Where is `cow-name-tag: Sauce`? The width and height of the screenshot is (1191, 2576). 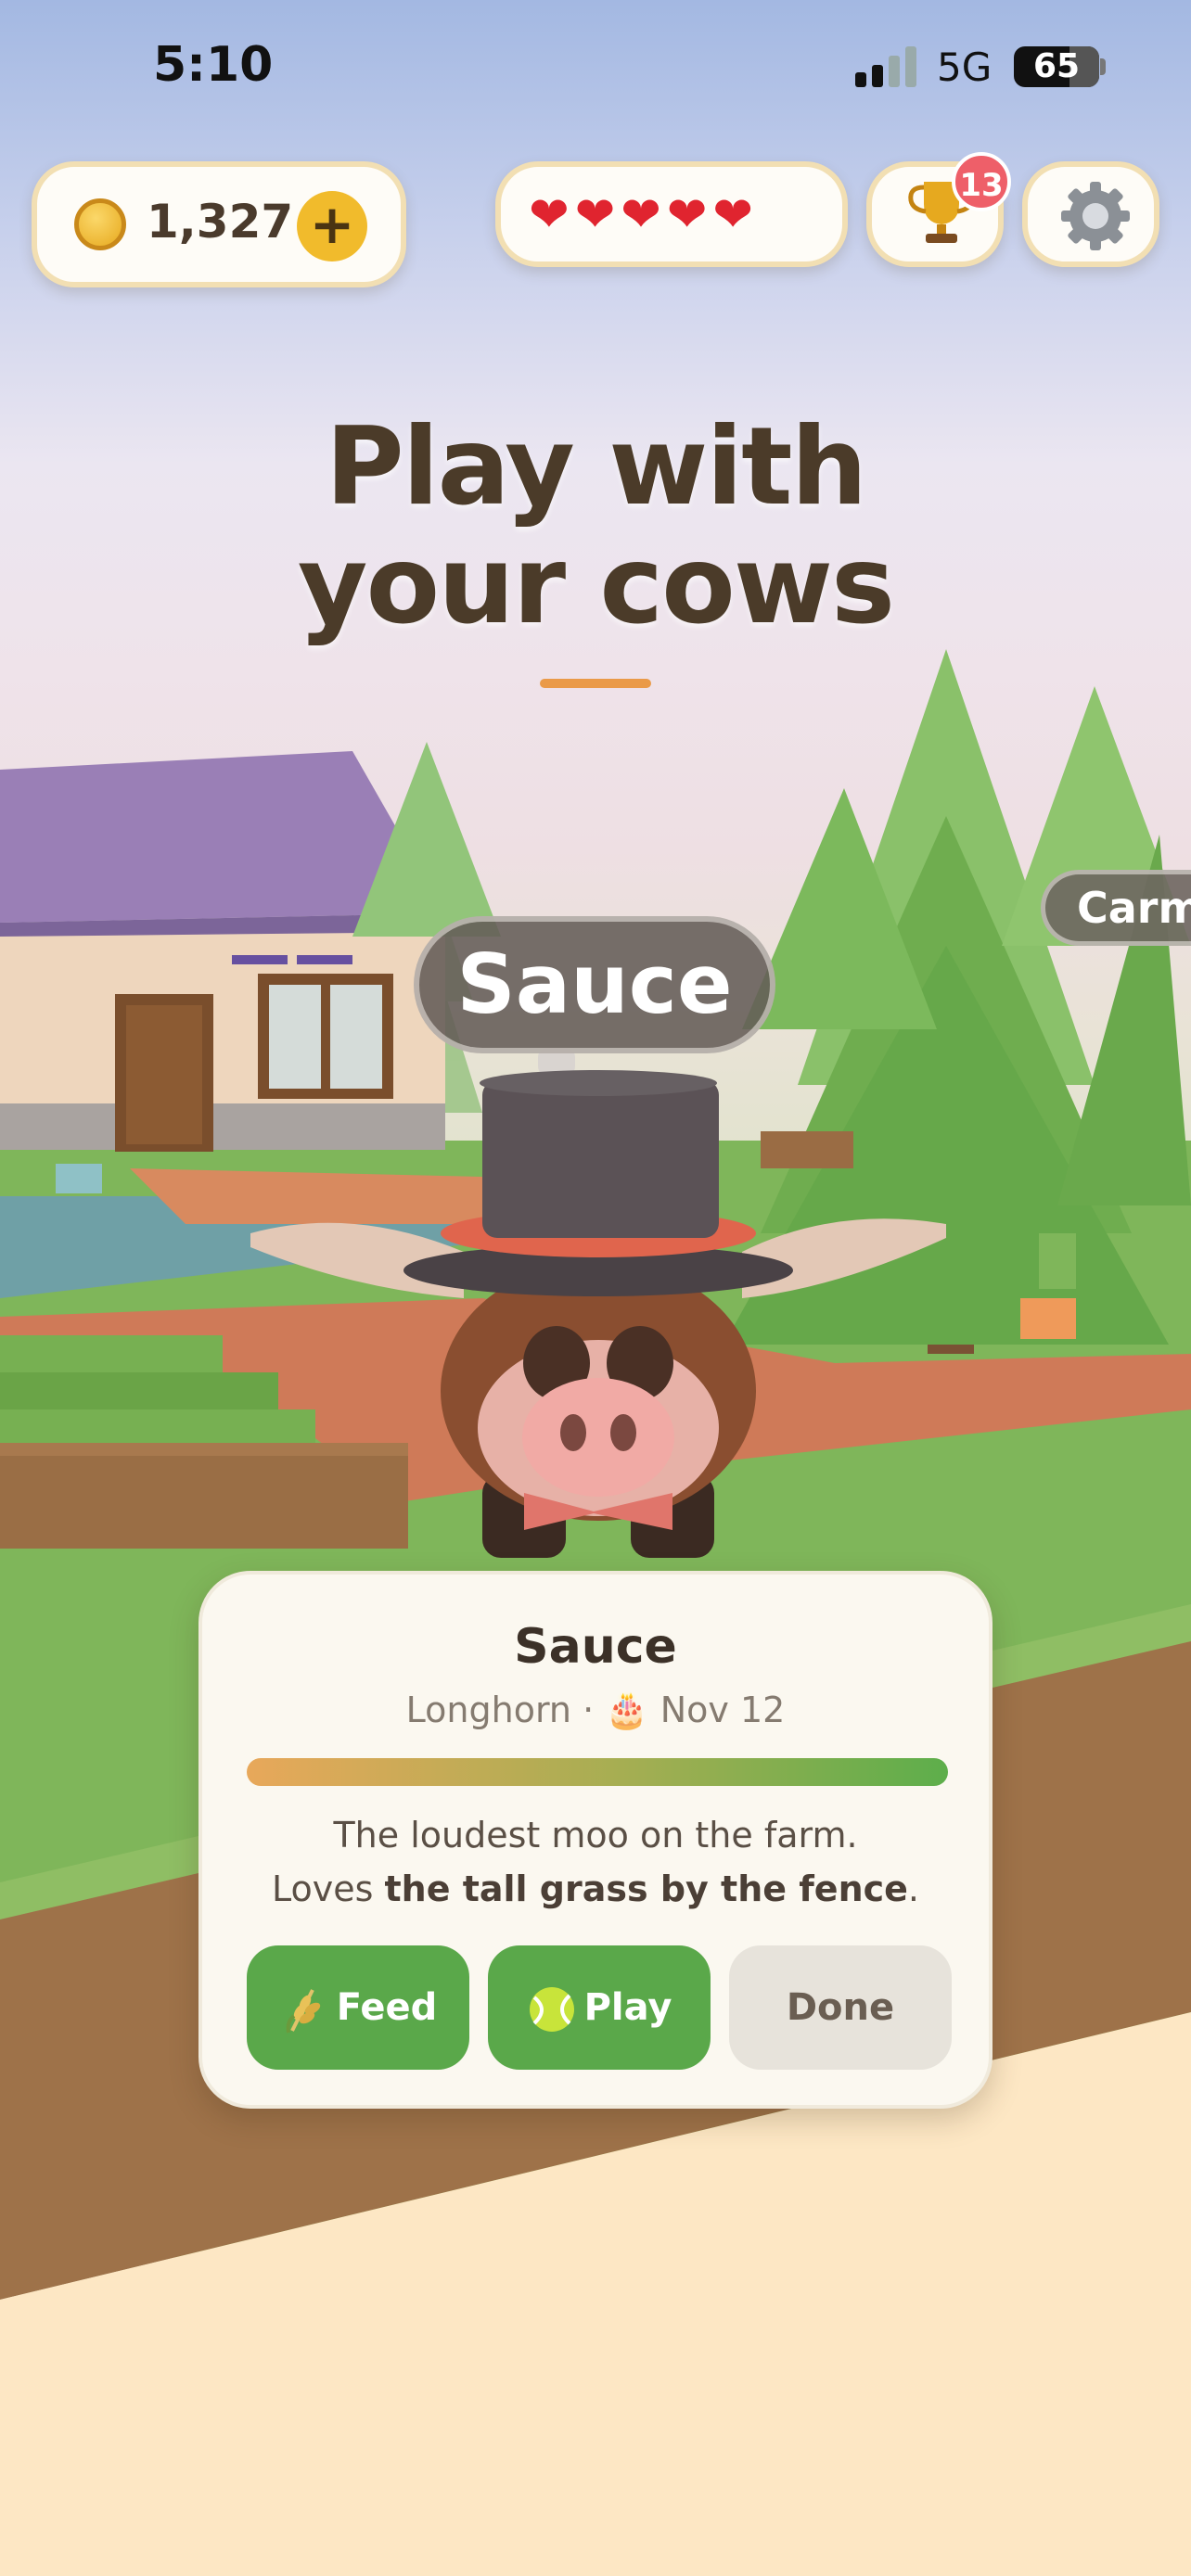 cow-name-tag: Sauce is located at coordinates (594, 984).